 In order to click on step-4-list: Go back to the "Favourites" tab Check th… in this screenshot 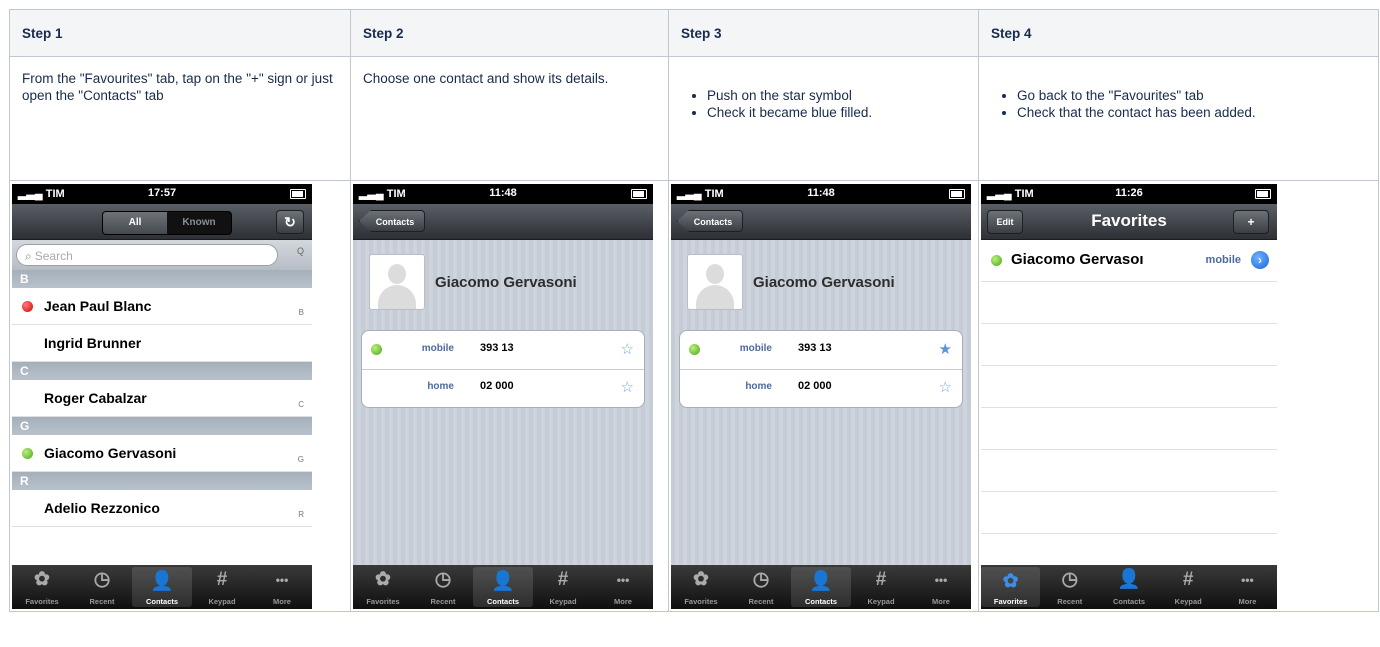, I will do `click(1178, 104)`.